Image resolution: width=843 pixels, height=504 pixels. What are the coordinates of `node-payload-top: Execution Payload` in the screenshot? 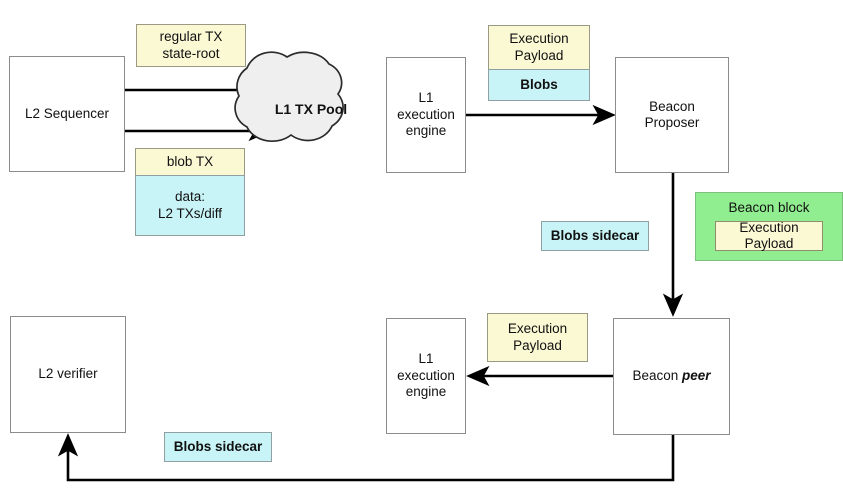 It's located at (539, 47).